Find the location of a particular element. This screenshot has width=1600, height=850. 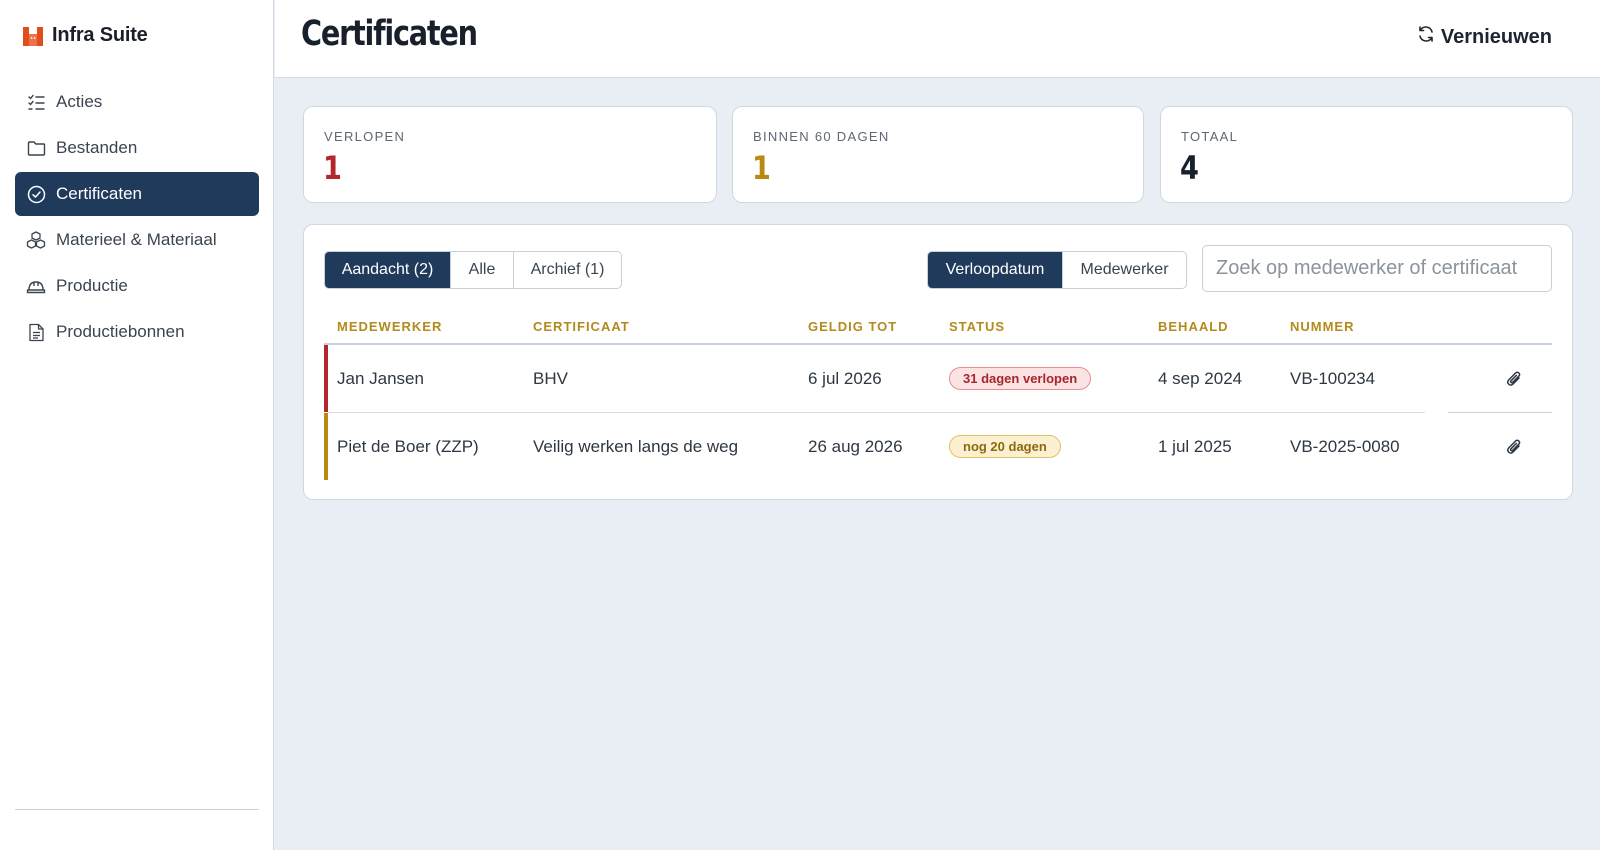

cell-certificaat: Veilig werken langs de weg is located at coordinates (636, 446).